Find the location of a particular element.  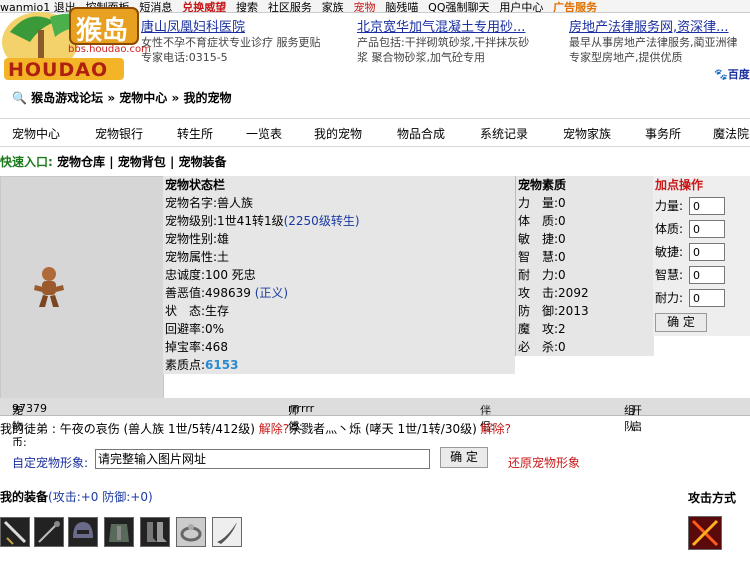

attack-mode-icon is located at coordinates (705, 533).